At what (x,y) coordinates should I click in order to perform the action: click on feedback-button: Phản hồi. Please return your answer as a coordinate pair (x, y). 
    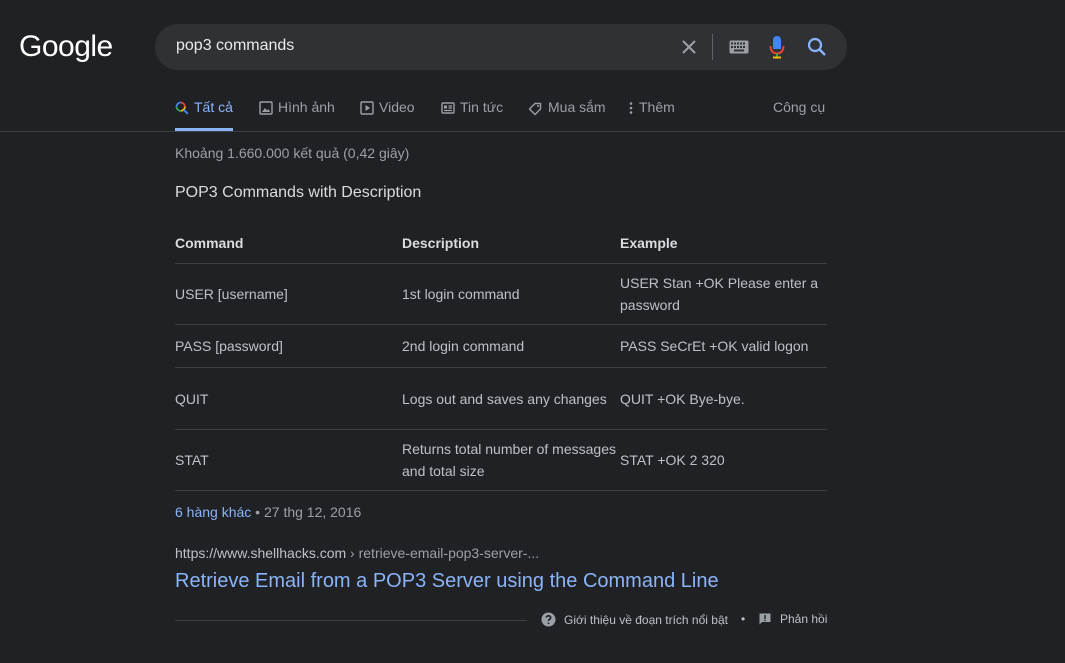
    Looking at the image, I should click on (792, 619).